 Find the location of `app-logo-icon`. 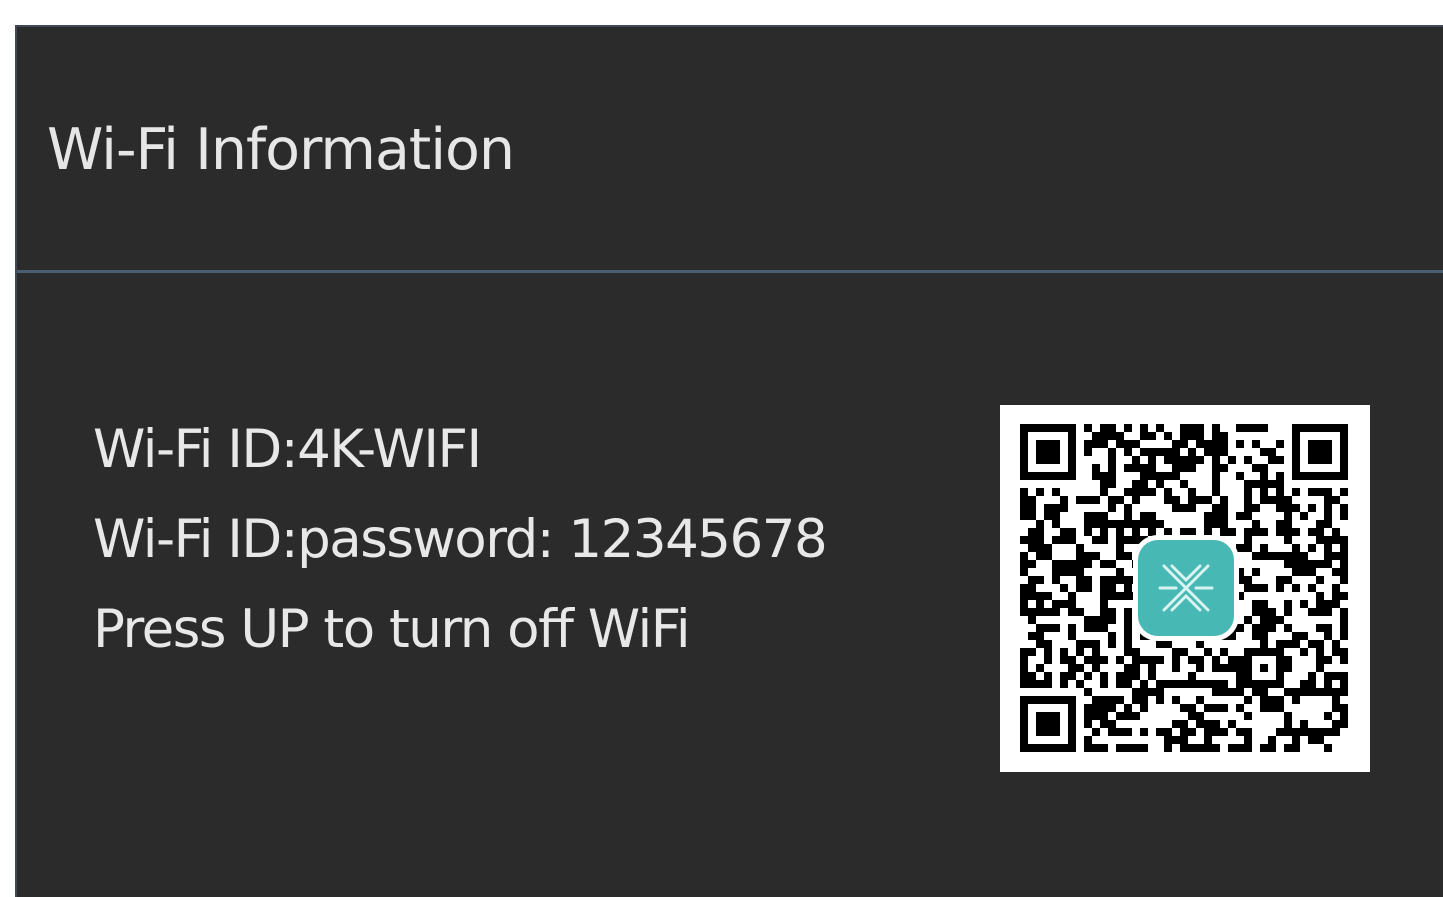

app-logo-icon is located at coordinates (1186, 588).